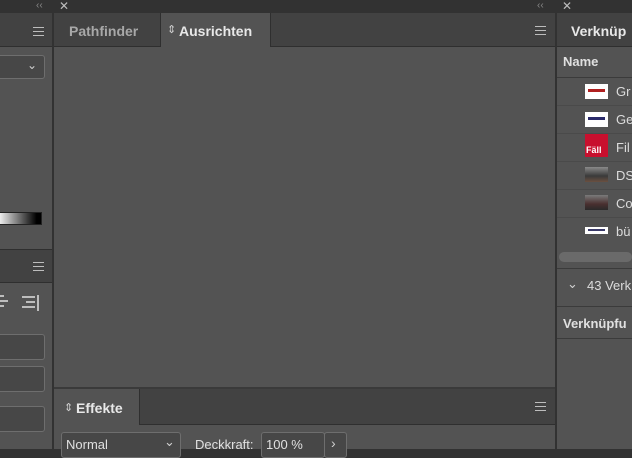 This screenshot has height=458, width=632. I want to click on link-thumbnail: Fäll, so click(596, 145).